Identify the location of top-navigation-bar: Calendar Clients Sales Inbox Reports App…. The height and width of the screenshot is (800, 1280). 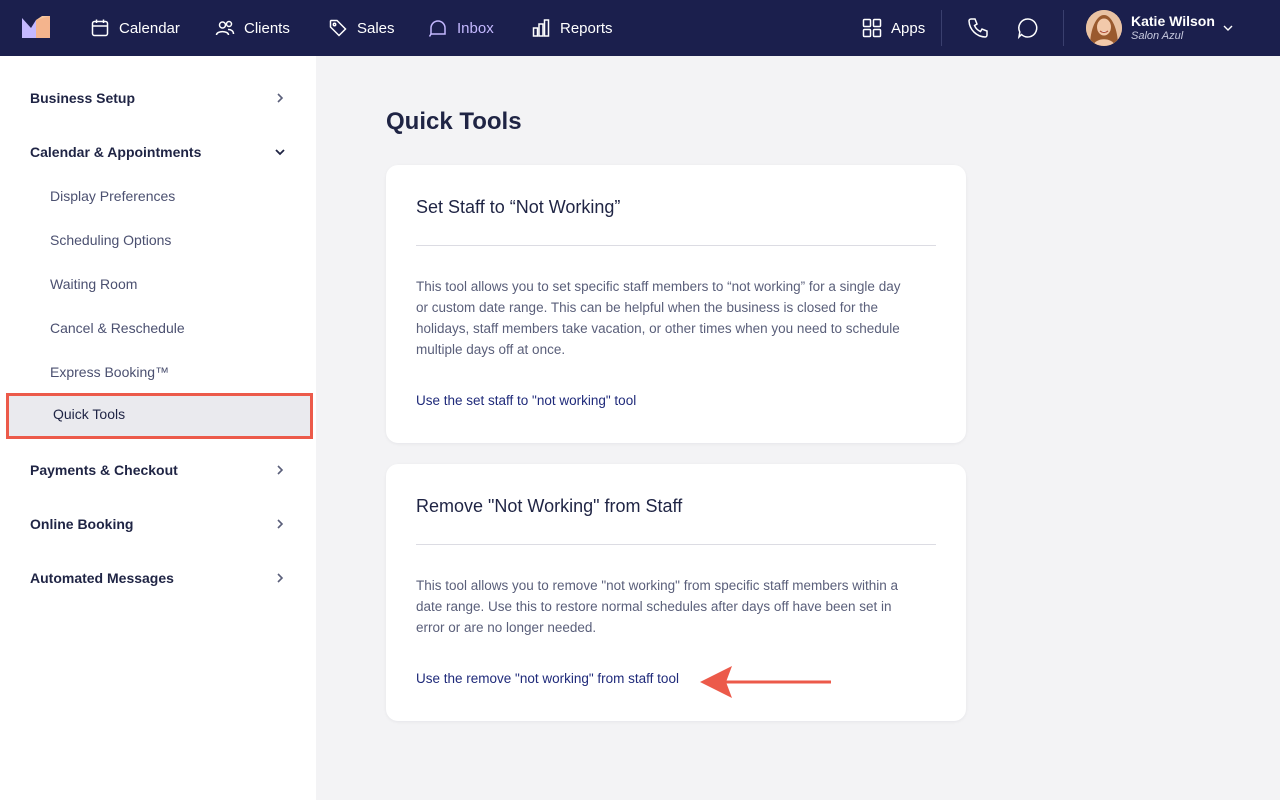
(640, 28).